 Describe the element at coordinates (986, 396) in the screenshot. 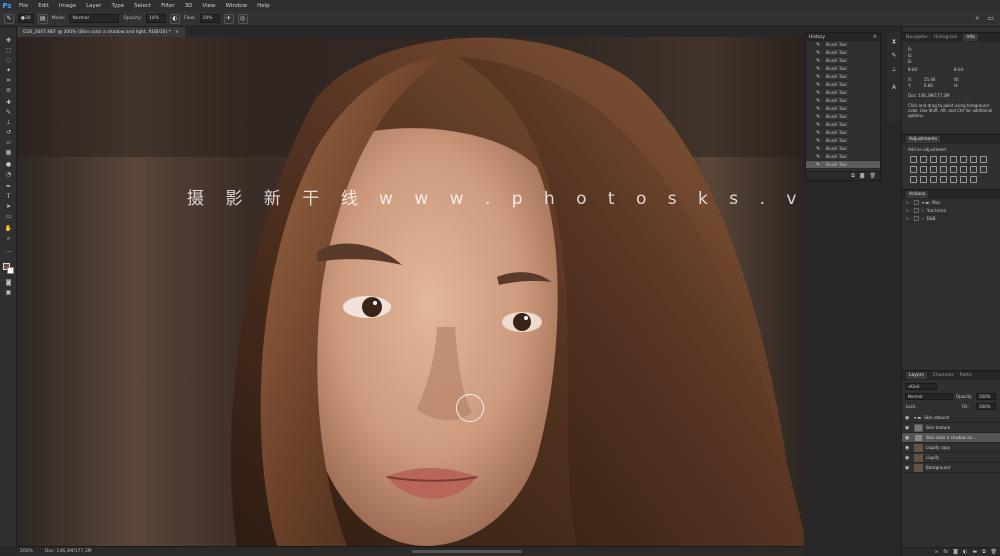

I see `layer-opacity-input: 100%` at that location.